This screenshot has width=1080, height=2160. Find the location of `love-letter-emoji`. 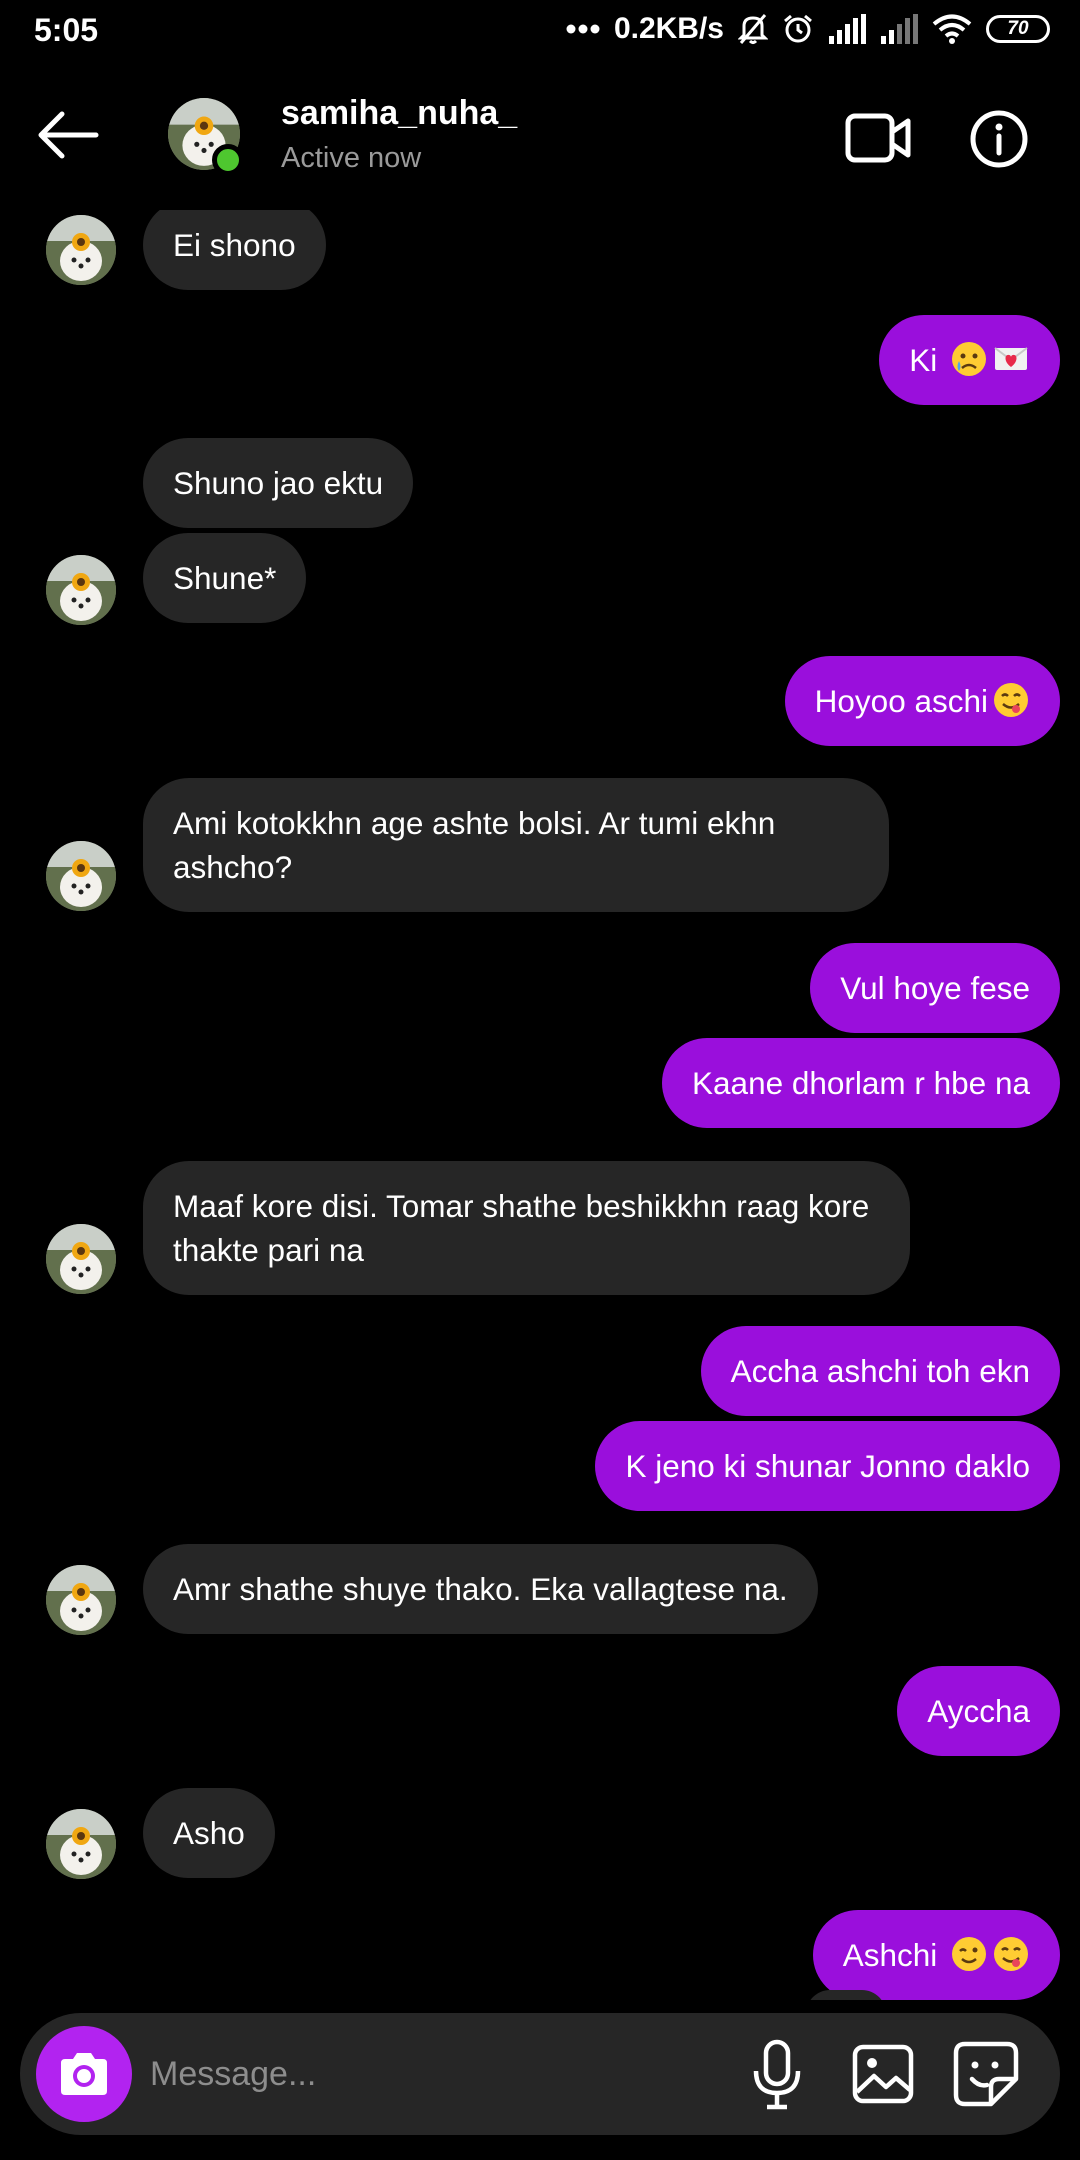

love-letter-emoji is located at coordinates (1011, 359).